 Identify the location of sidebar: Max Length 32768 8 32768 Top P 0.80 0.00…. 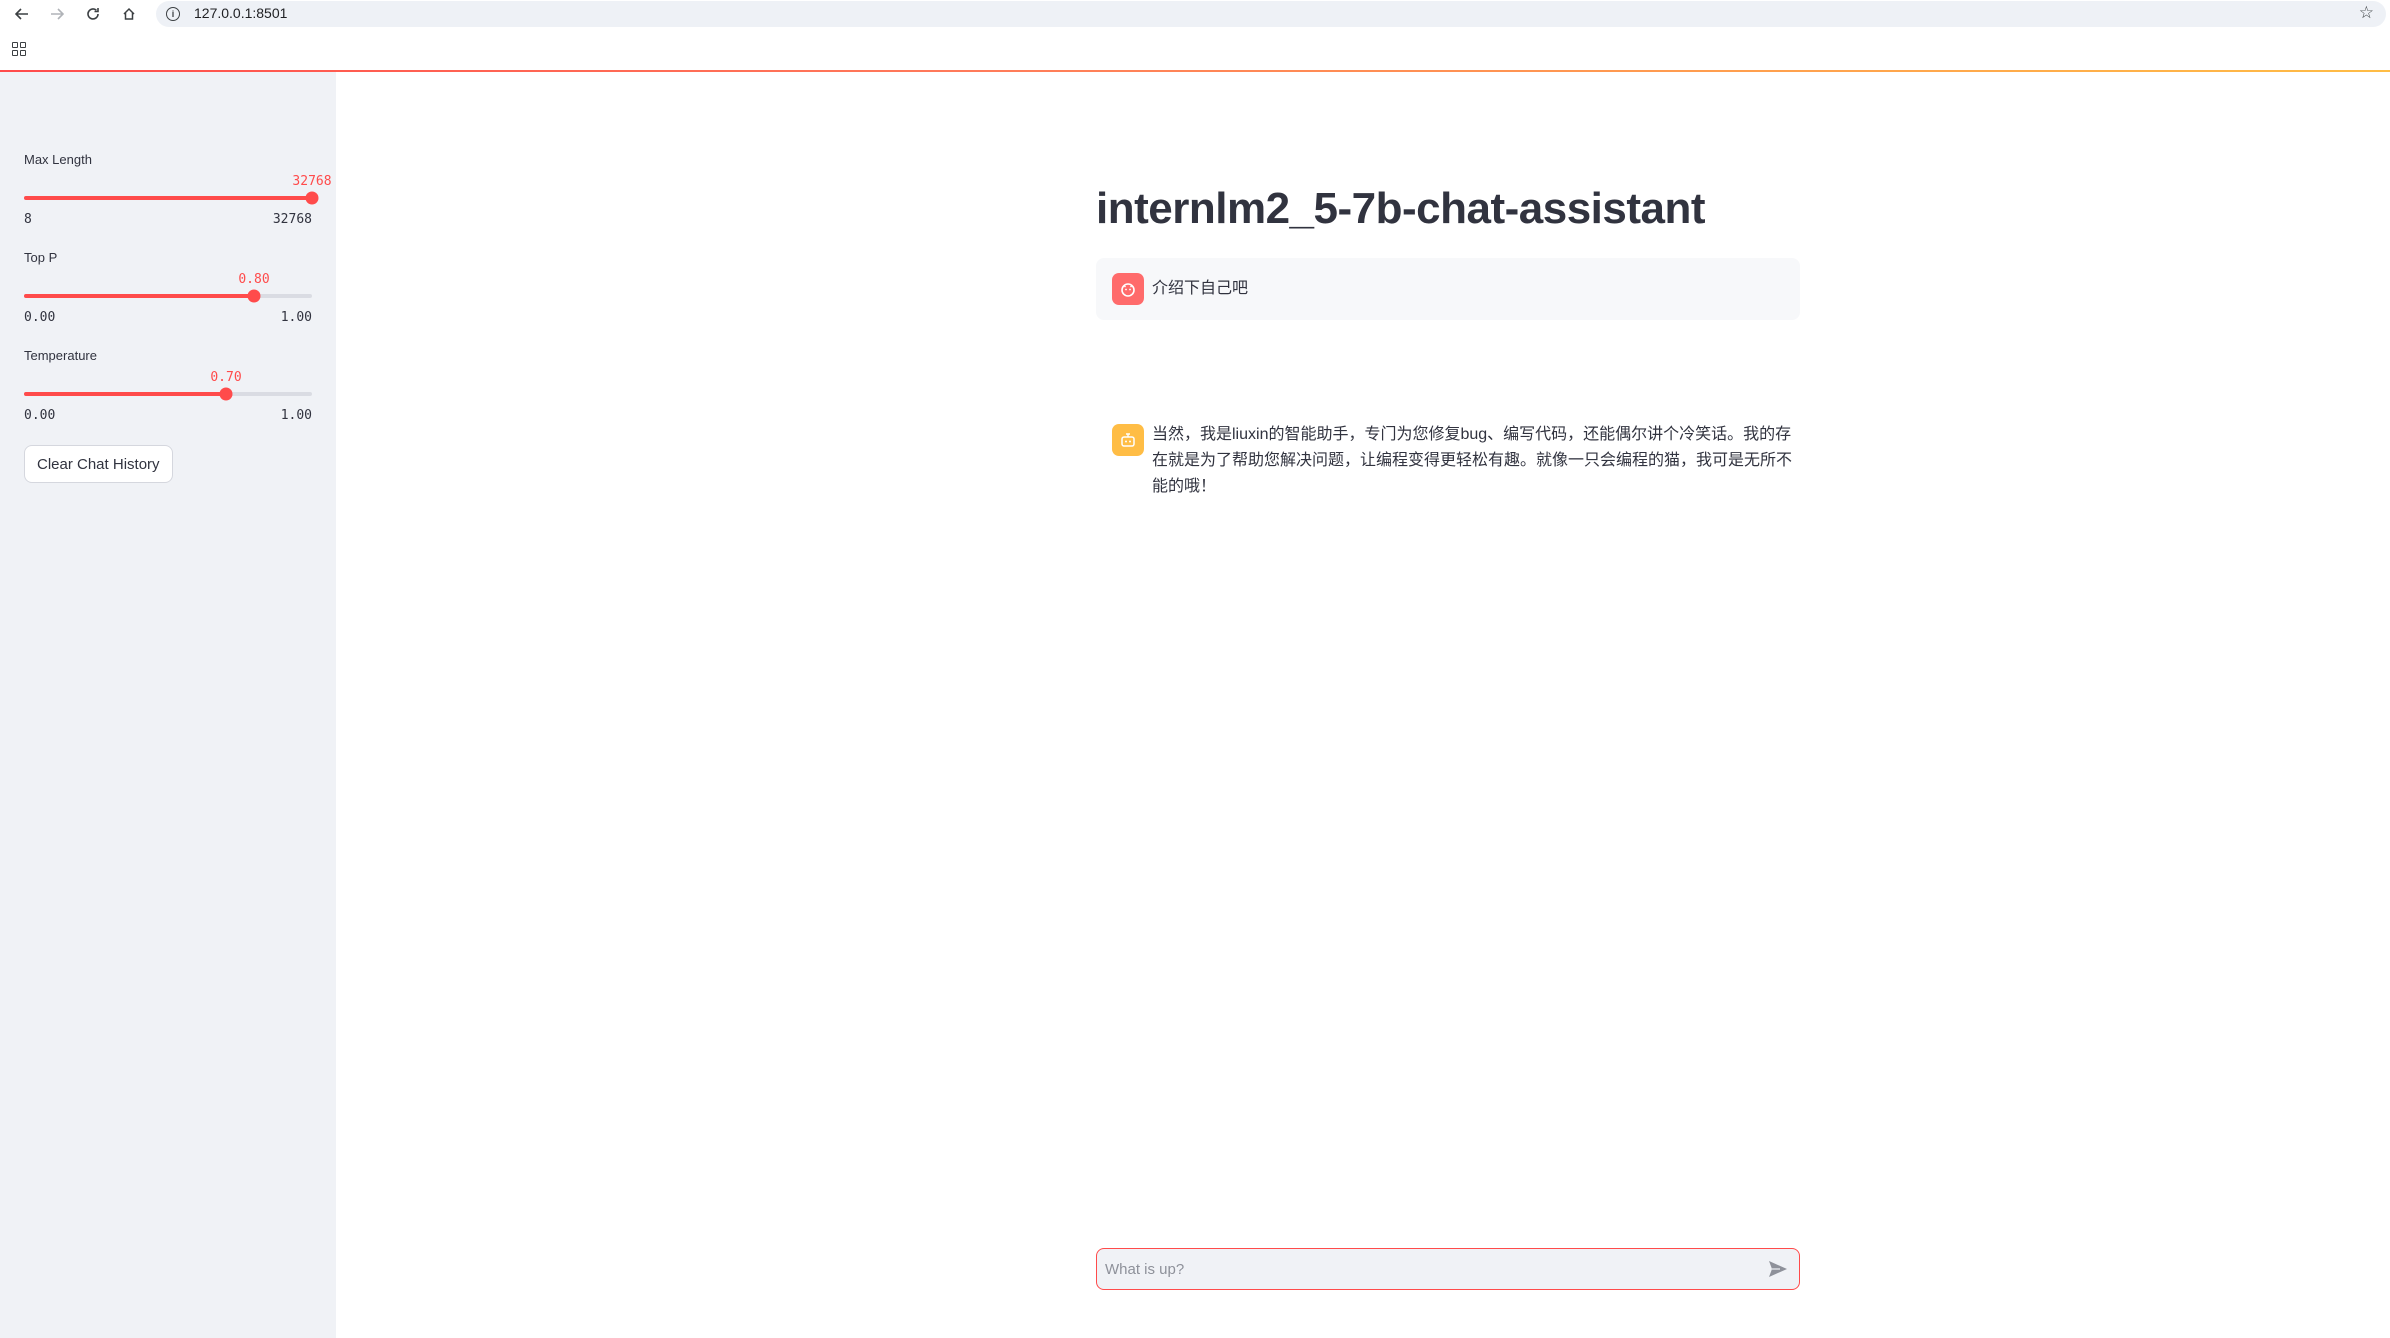
(168, 705).